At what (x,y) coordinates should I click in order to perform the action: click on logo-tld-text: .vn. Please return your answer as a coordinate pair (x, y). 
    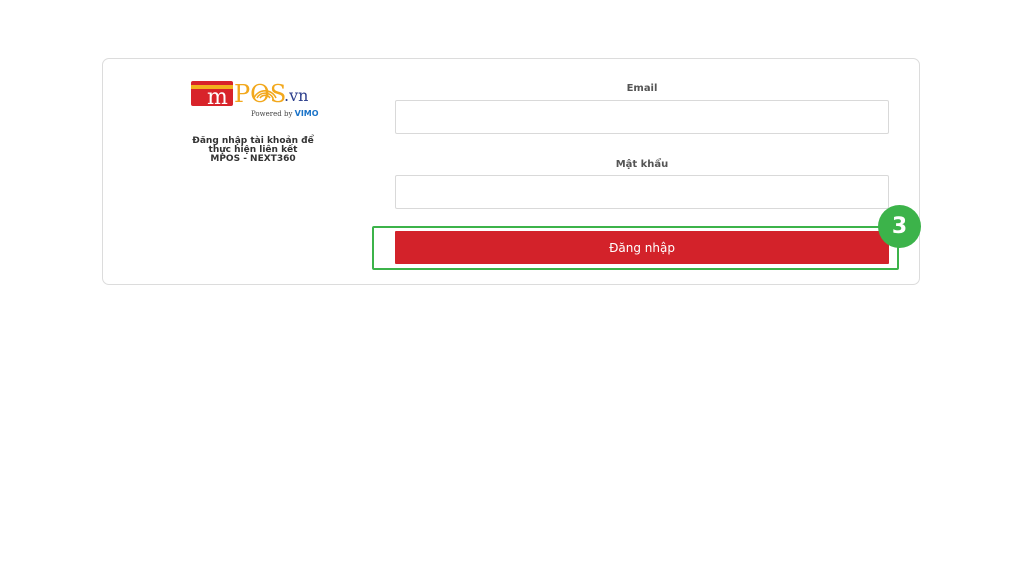
    Looking at the image, I should click on (296, 95).